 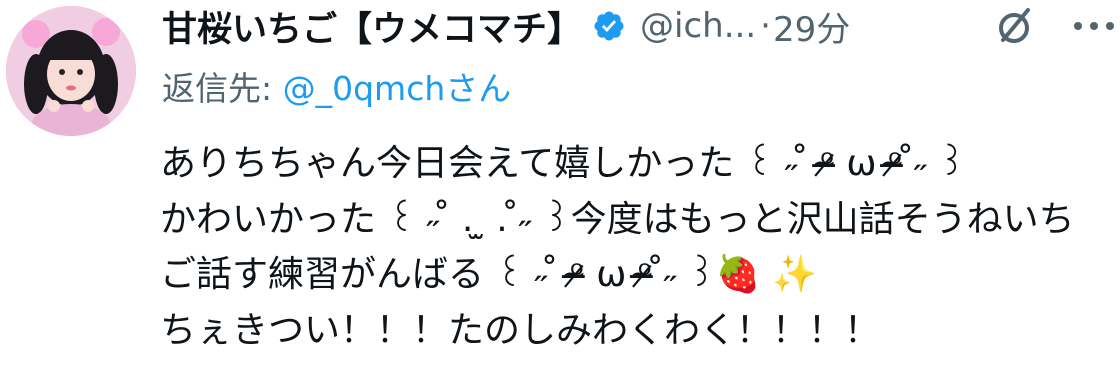 What do you see at coordinates (372, 26) in the screenshot?
I see `display-name: 甘桜いちご【ウメコマチ】` at bounding box center [372, 26].